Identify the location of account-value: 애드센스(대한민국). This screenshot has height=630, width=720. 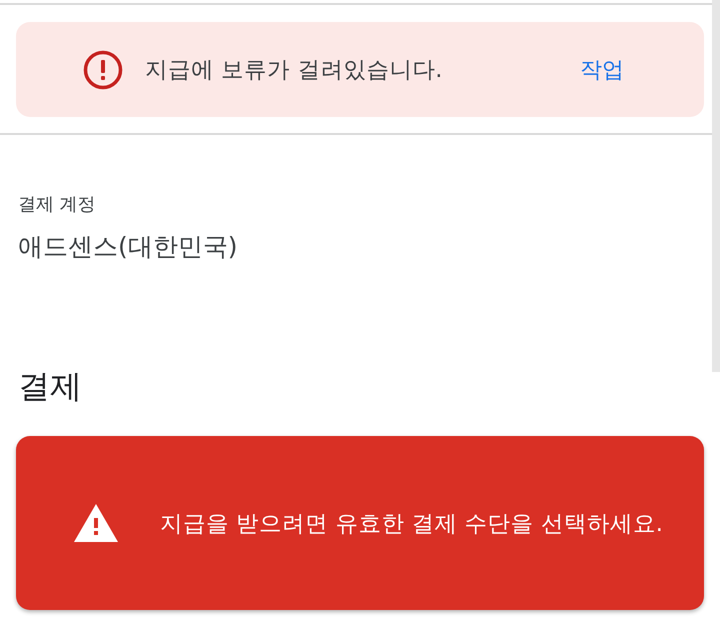
(128, 247).